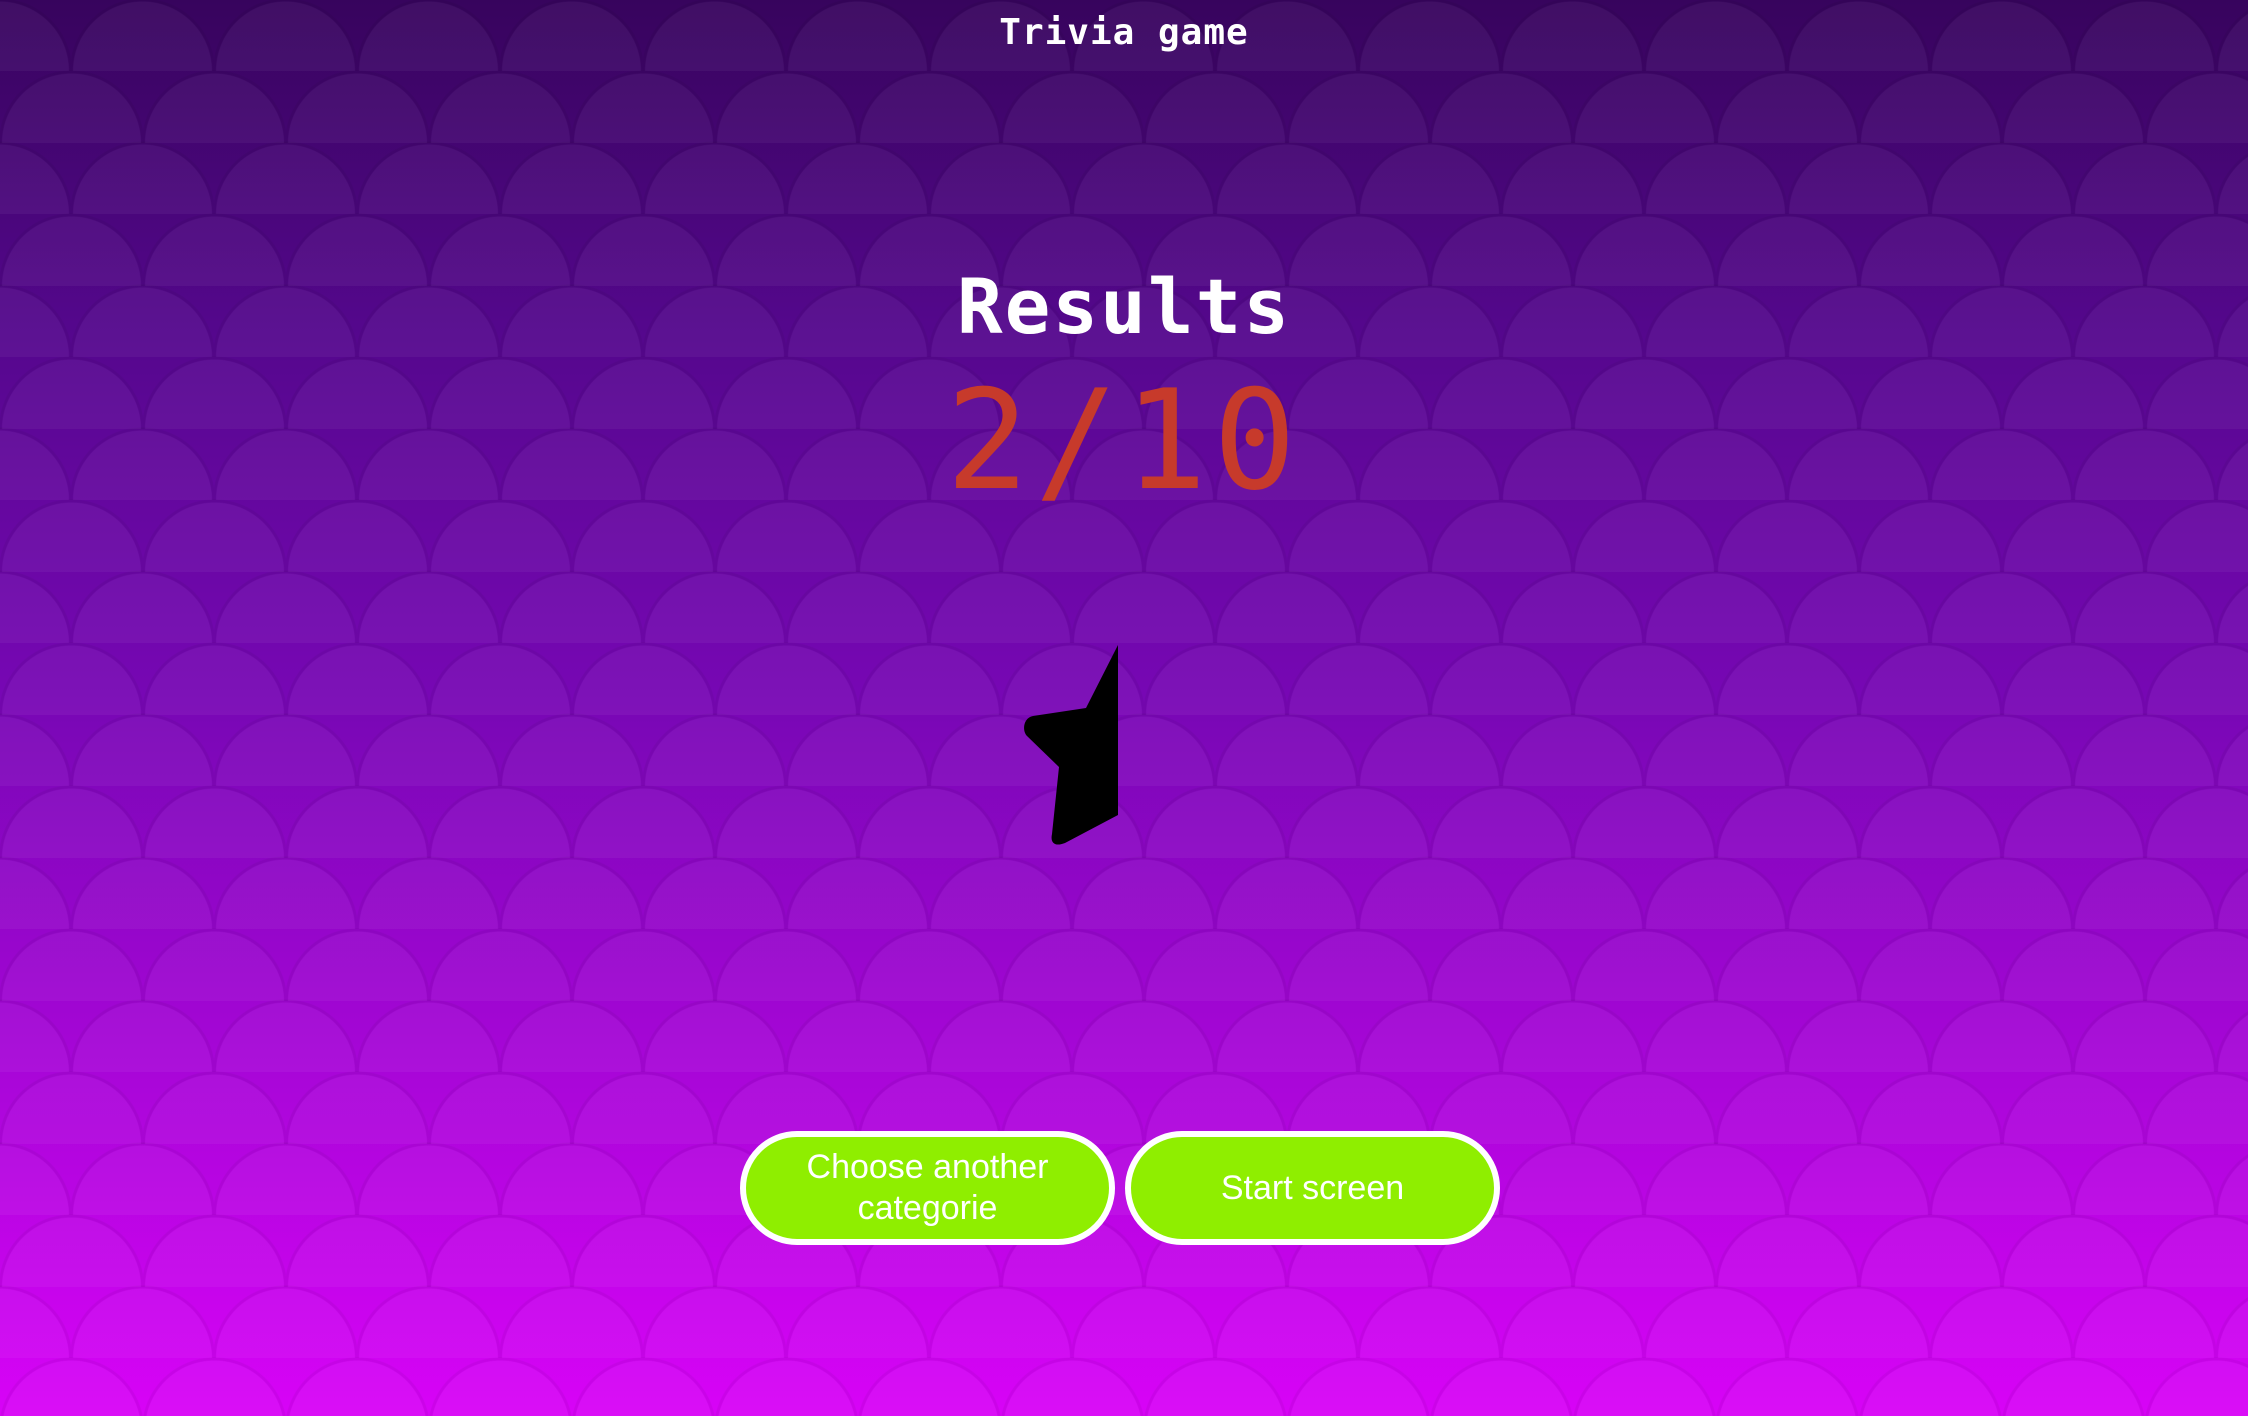 This screenshot has width=2248, height=1416. I want to click on rating-star, so click(1071, 746).